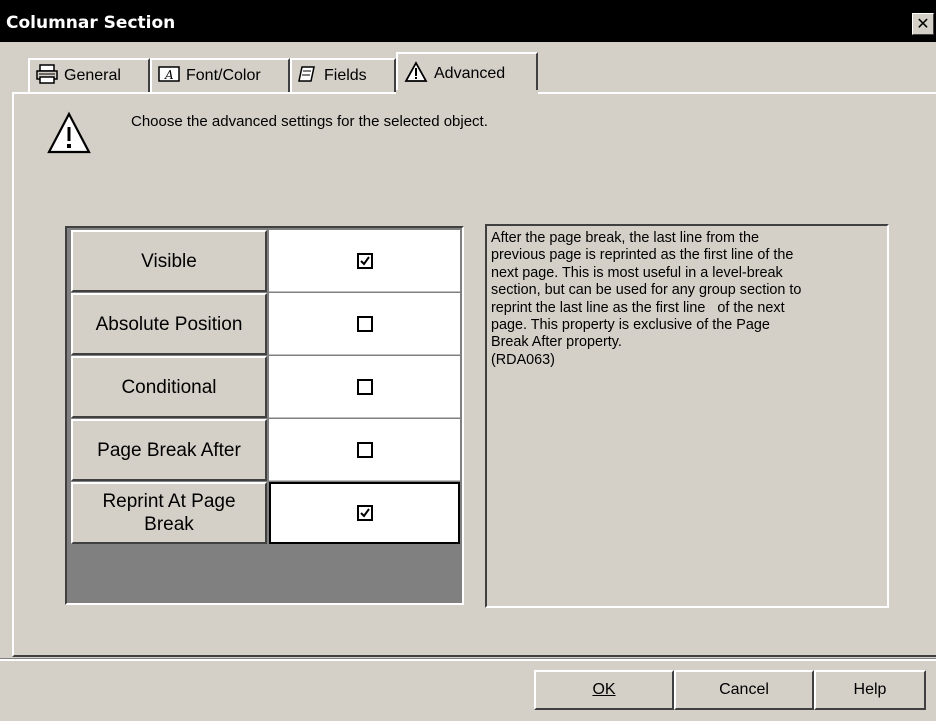 The height and width of the screenshot is (721, 936). I want to click on reprint-at-page-break-checkbox, so click(364, 513).